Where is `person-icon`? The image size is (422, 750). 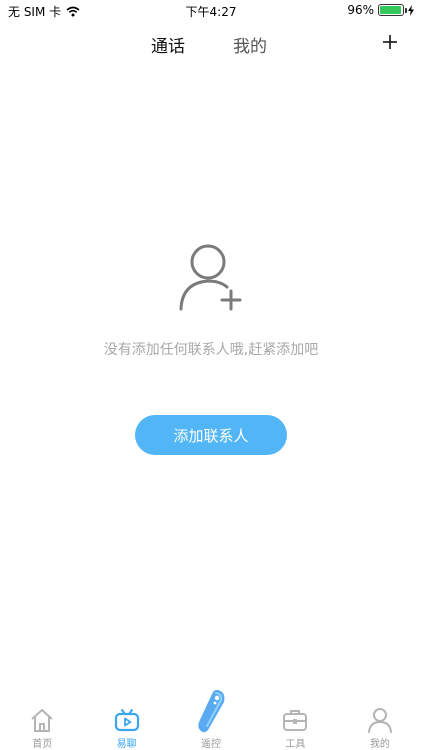
person-icon is located at coordinates (379, 720).